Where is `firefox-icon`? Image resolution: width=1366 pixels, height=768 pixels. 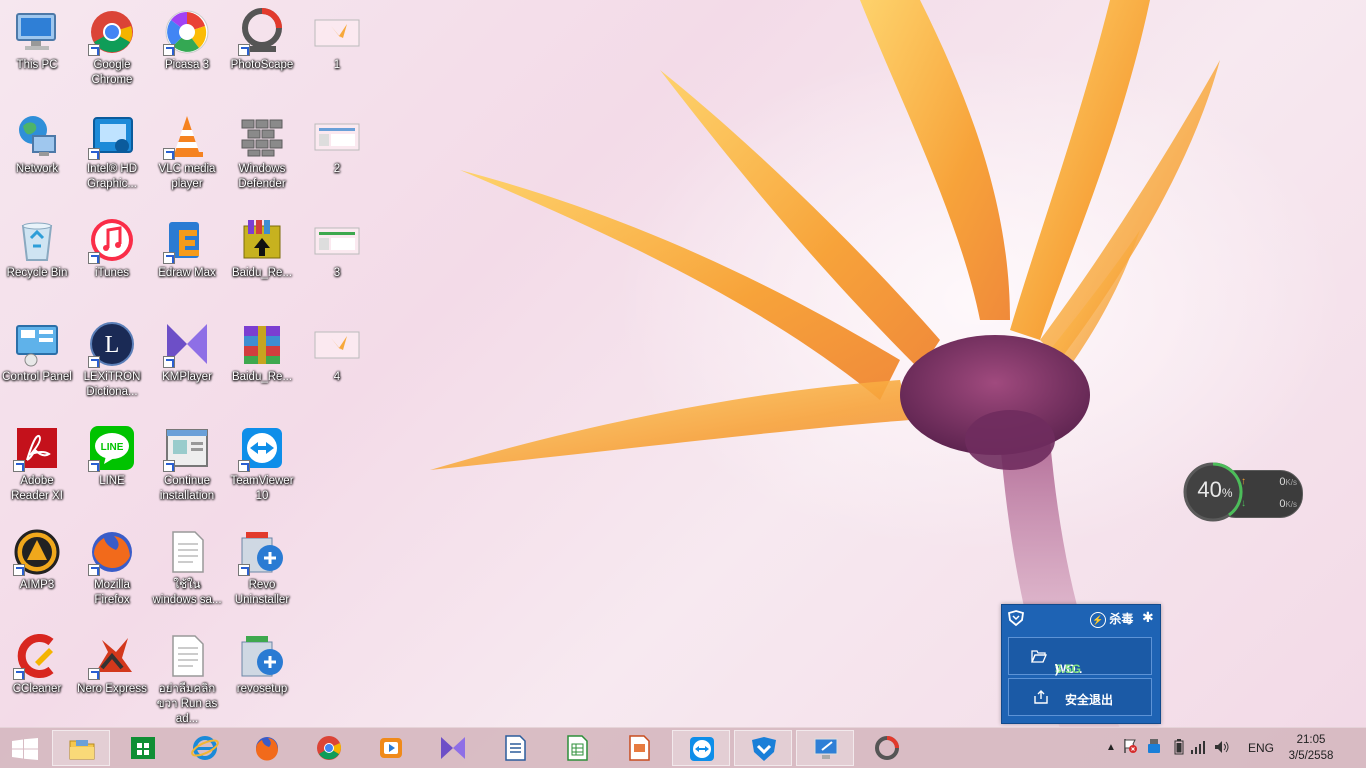 firefox-icon is located at coordinates (112, 552).